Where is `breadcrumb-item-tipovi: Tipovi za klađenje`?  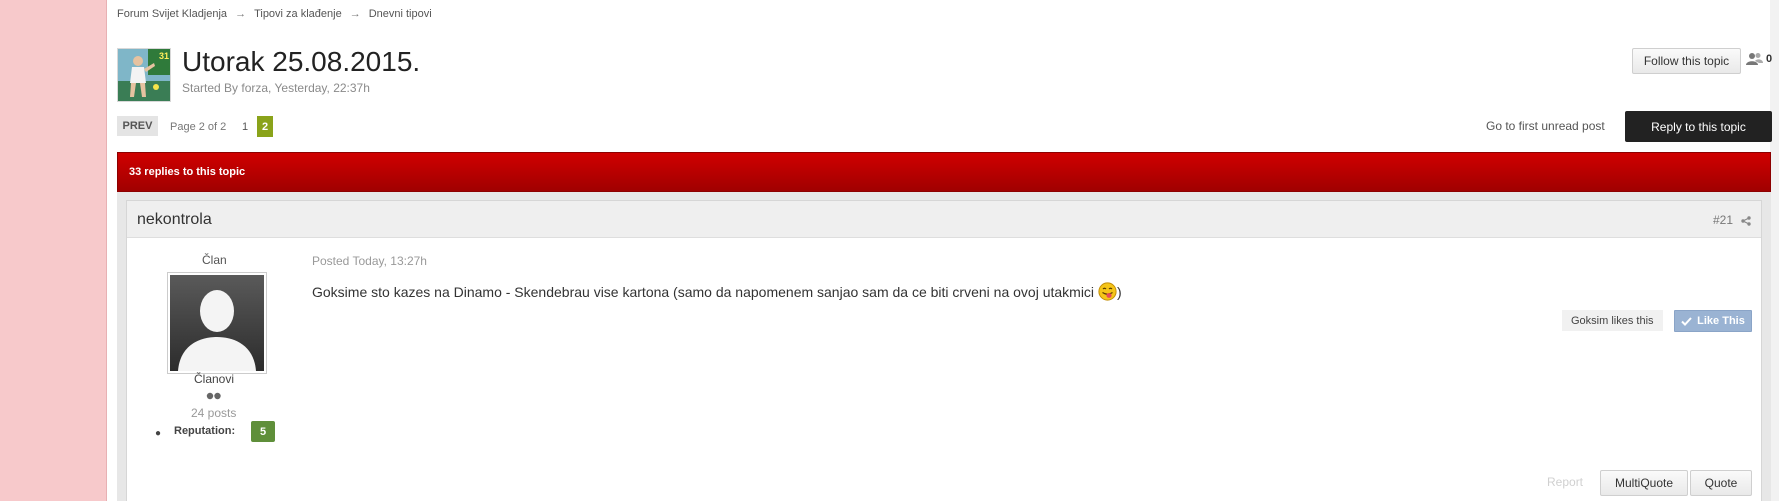
breadcrumb-item-tipovi: Tipovi za klađenje is located at coordinates (298, 14).